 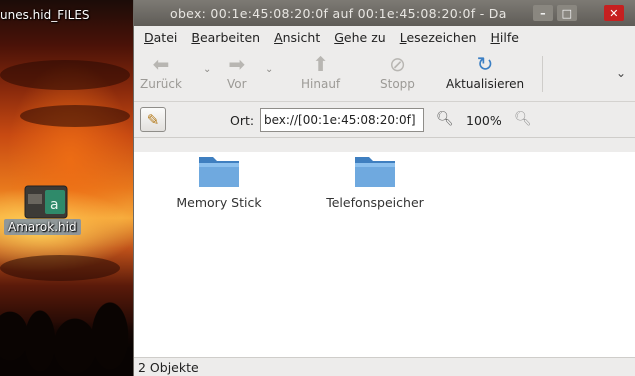 What do you see at coordinates (297, 37) in the screenshot?
I see `menu-view: Ansicht` at bounding box center [297, 37].